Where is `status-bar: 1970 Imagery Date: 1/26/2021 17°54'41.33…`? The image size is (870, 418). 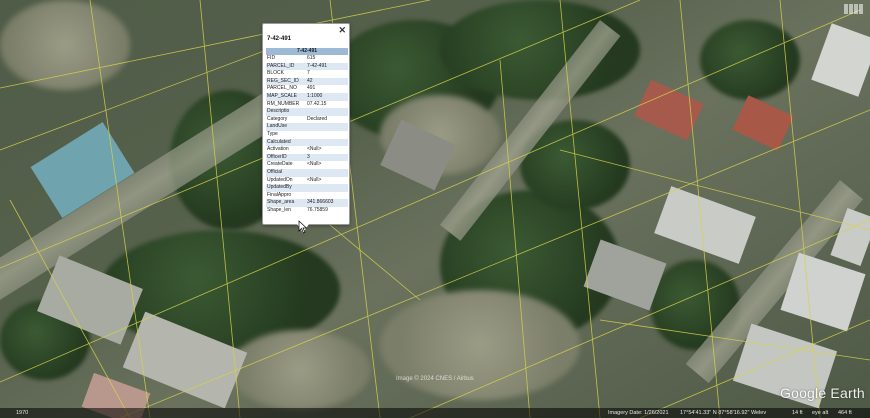
status-bar: 1970 Imagery Date: 1/26/2021 17°54'41.33… is located at coordinates (435, 413).